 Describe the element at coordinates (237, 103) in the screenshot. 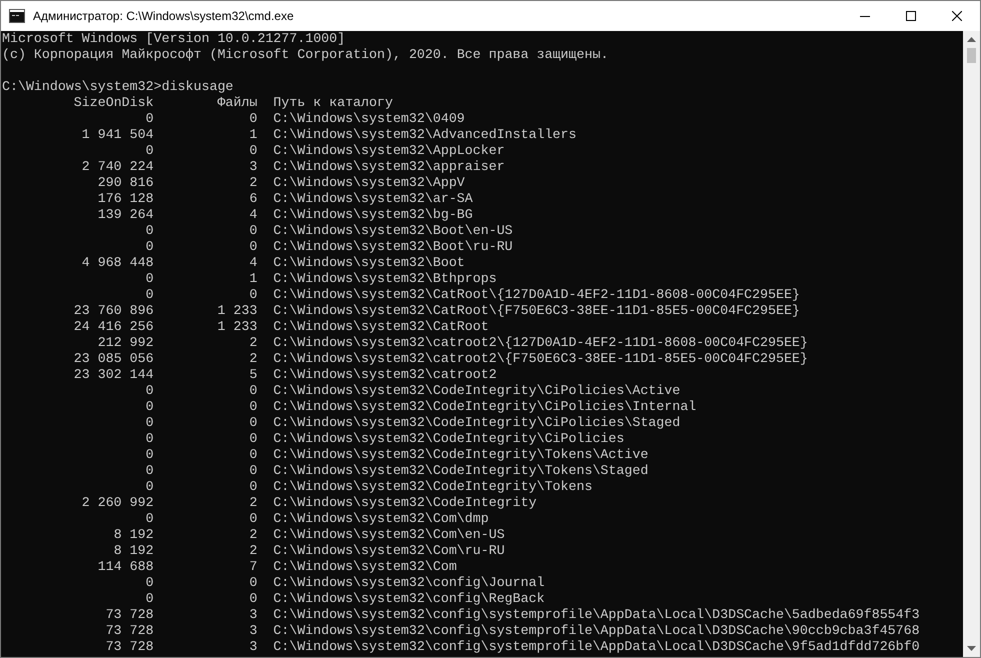

I see `column-header: Файлы` at that location.